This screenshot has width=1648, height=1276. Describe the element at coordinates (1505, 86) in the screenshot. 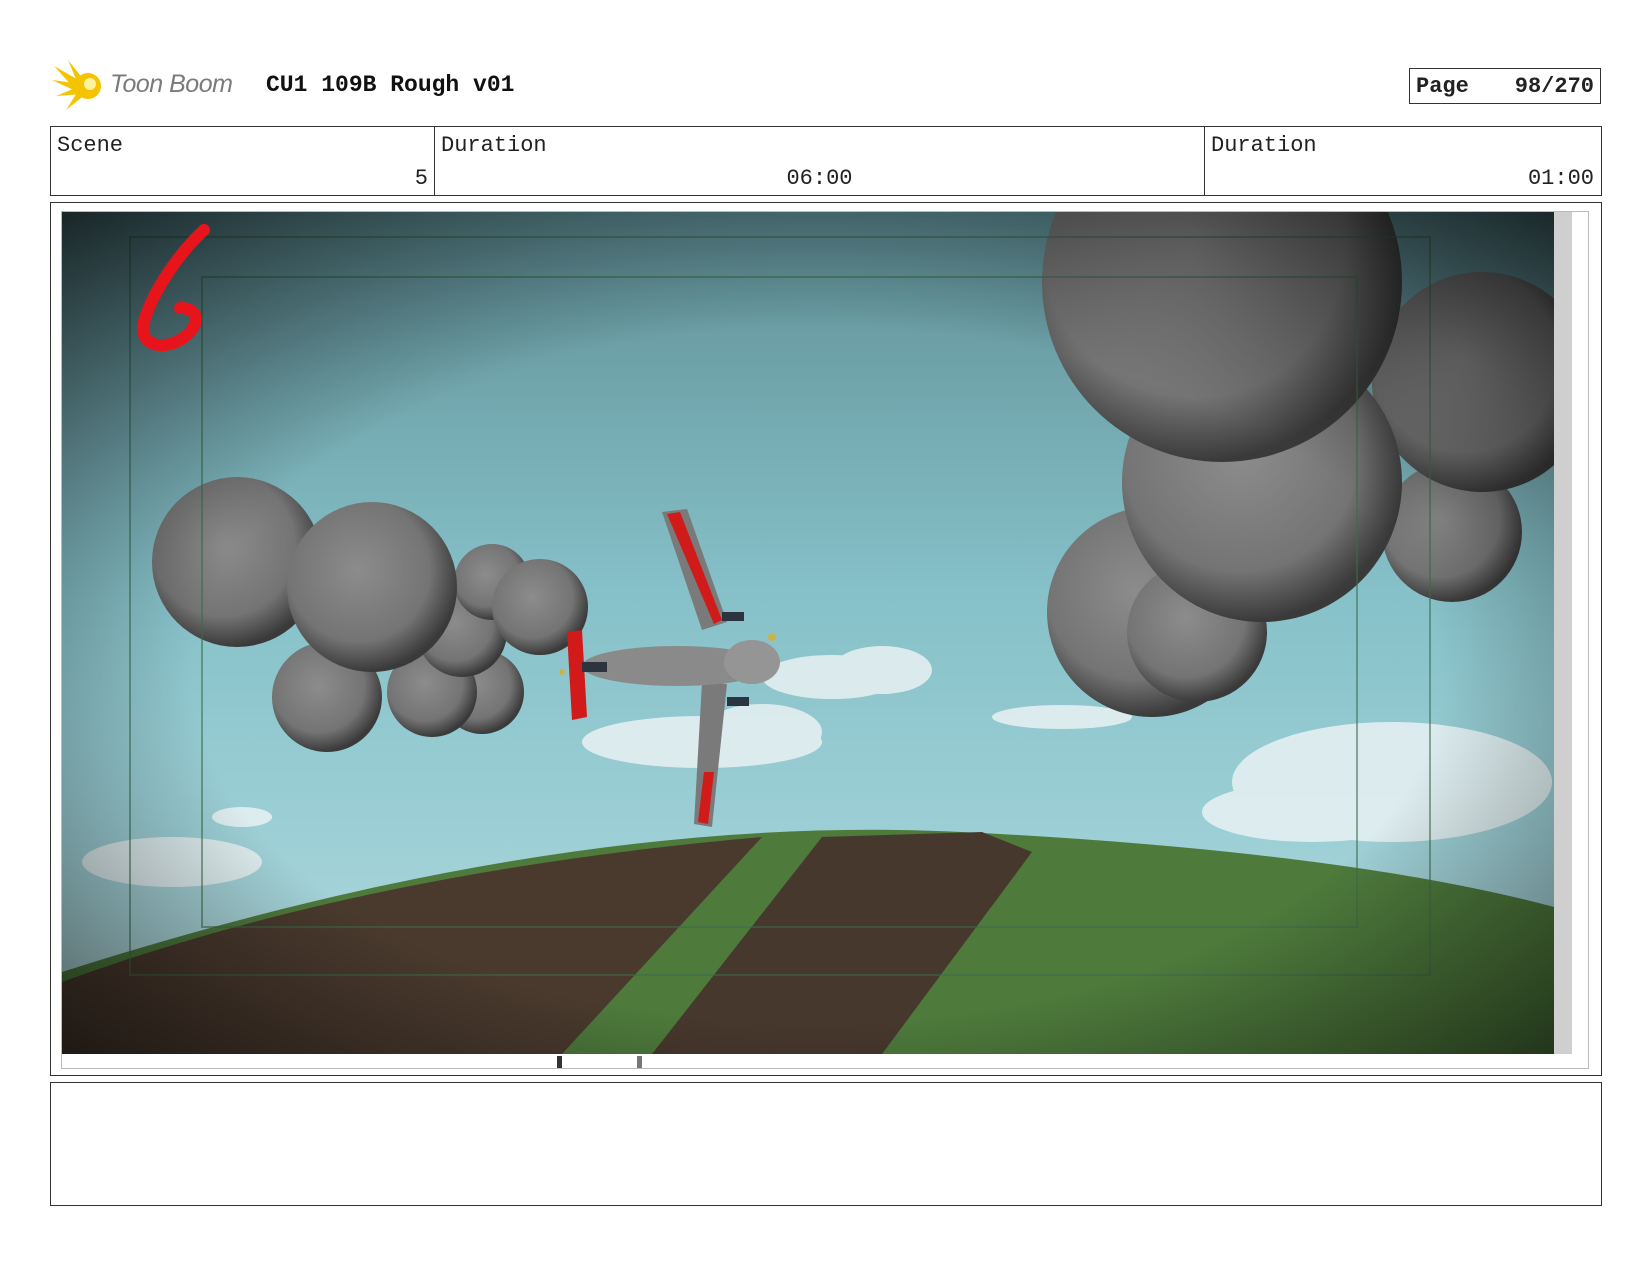

I see `page-indicator: Page 98/270` at that location.